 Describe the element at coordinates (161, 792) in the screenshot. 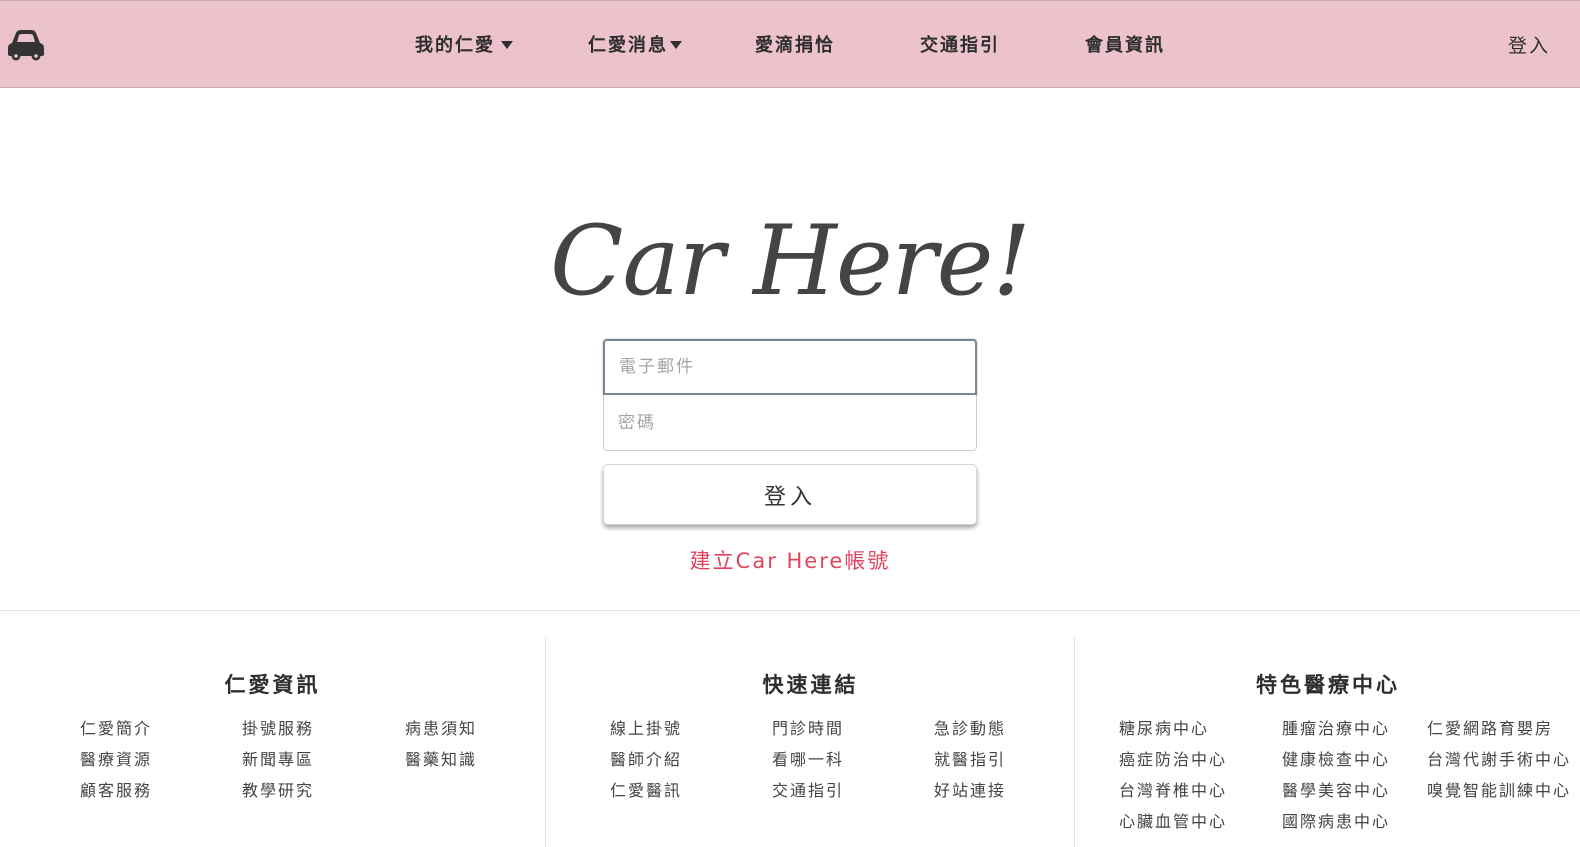

I see `footer-link: 顧客服務` at that location.